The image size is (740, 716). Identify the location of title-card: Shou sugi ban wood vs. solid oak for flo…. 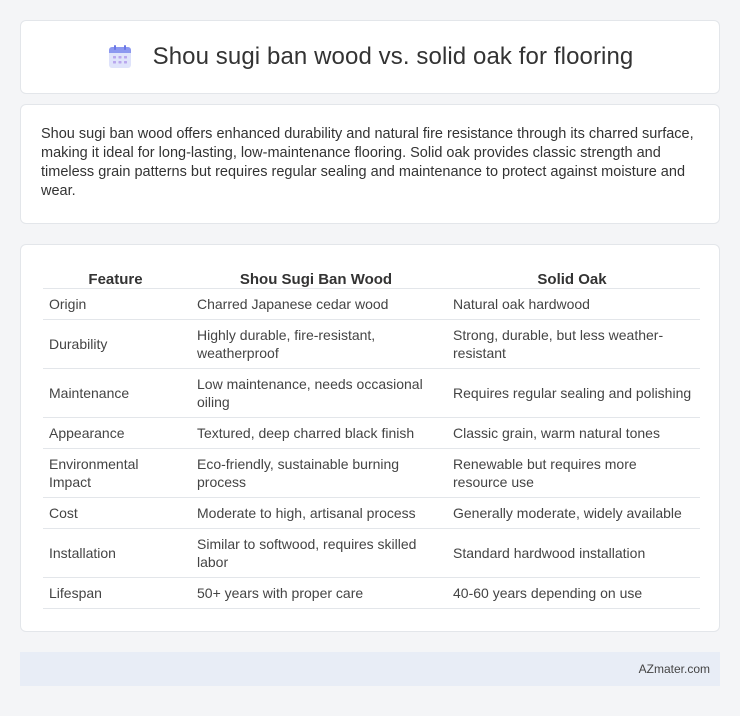
(370, 57).